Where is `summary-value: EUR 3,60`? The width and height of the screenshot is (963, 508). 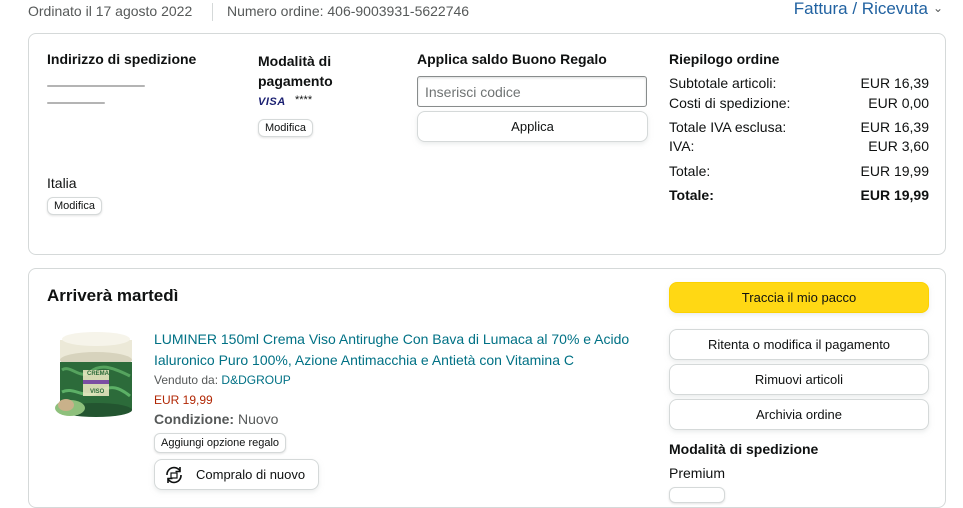
summary-value: EUR 3,60 is located at coordinates (898, 146).